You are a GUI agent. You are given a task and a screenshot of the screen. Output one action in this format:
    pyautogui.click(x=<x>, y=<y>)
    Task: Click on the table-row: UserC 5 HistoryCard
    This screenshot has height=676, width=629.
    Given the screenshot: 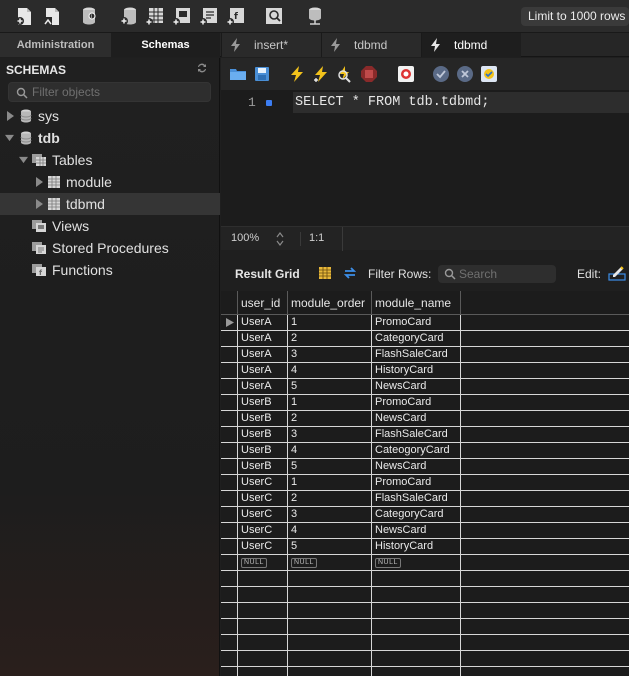 What is the action you would take?
    pyautogui.click(x=425, y=547)
    